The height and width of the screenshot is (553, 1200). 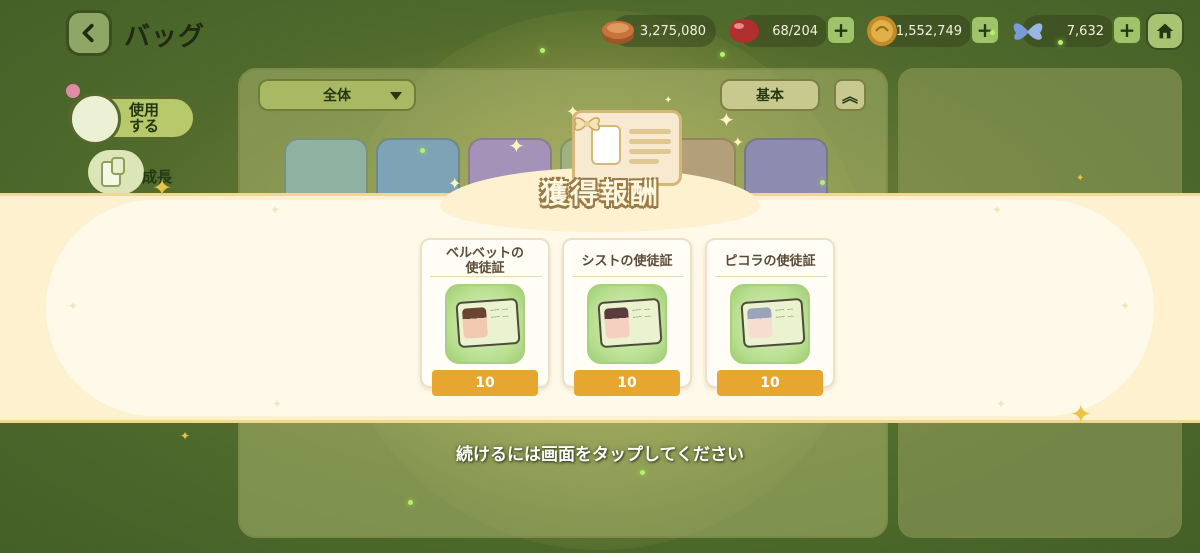 I want to click on butterfly-icon, so click(x=1028, y=31).